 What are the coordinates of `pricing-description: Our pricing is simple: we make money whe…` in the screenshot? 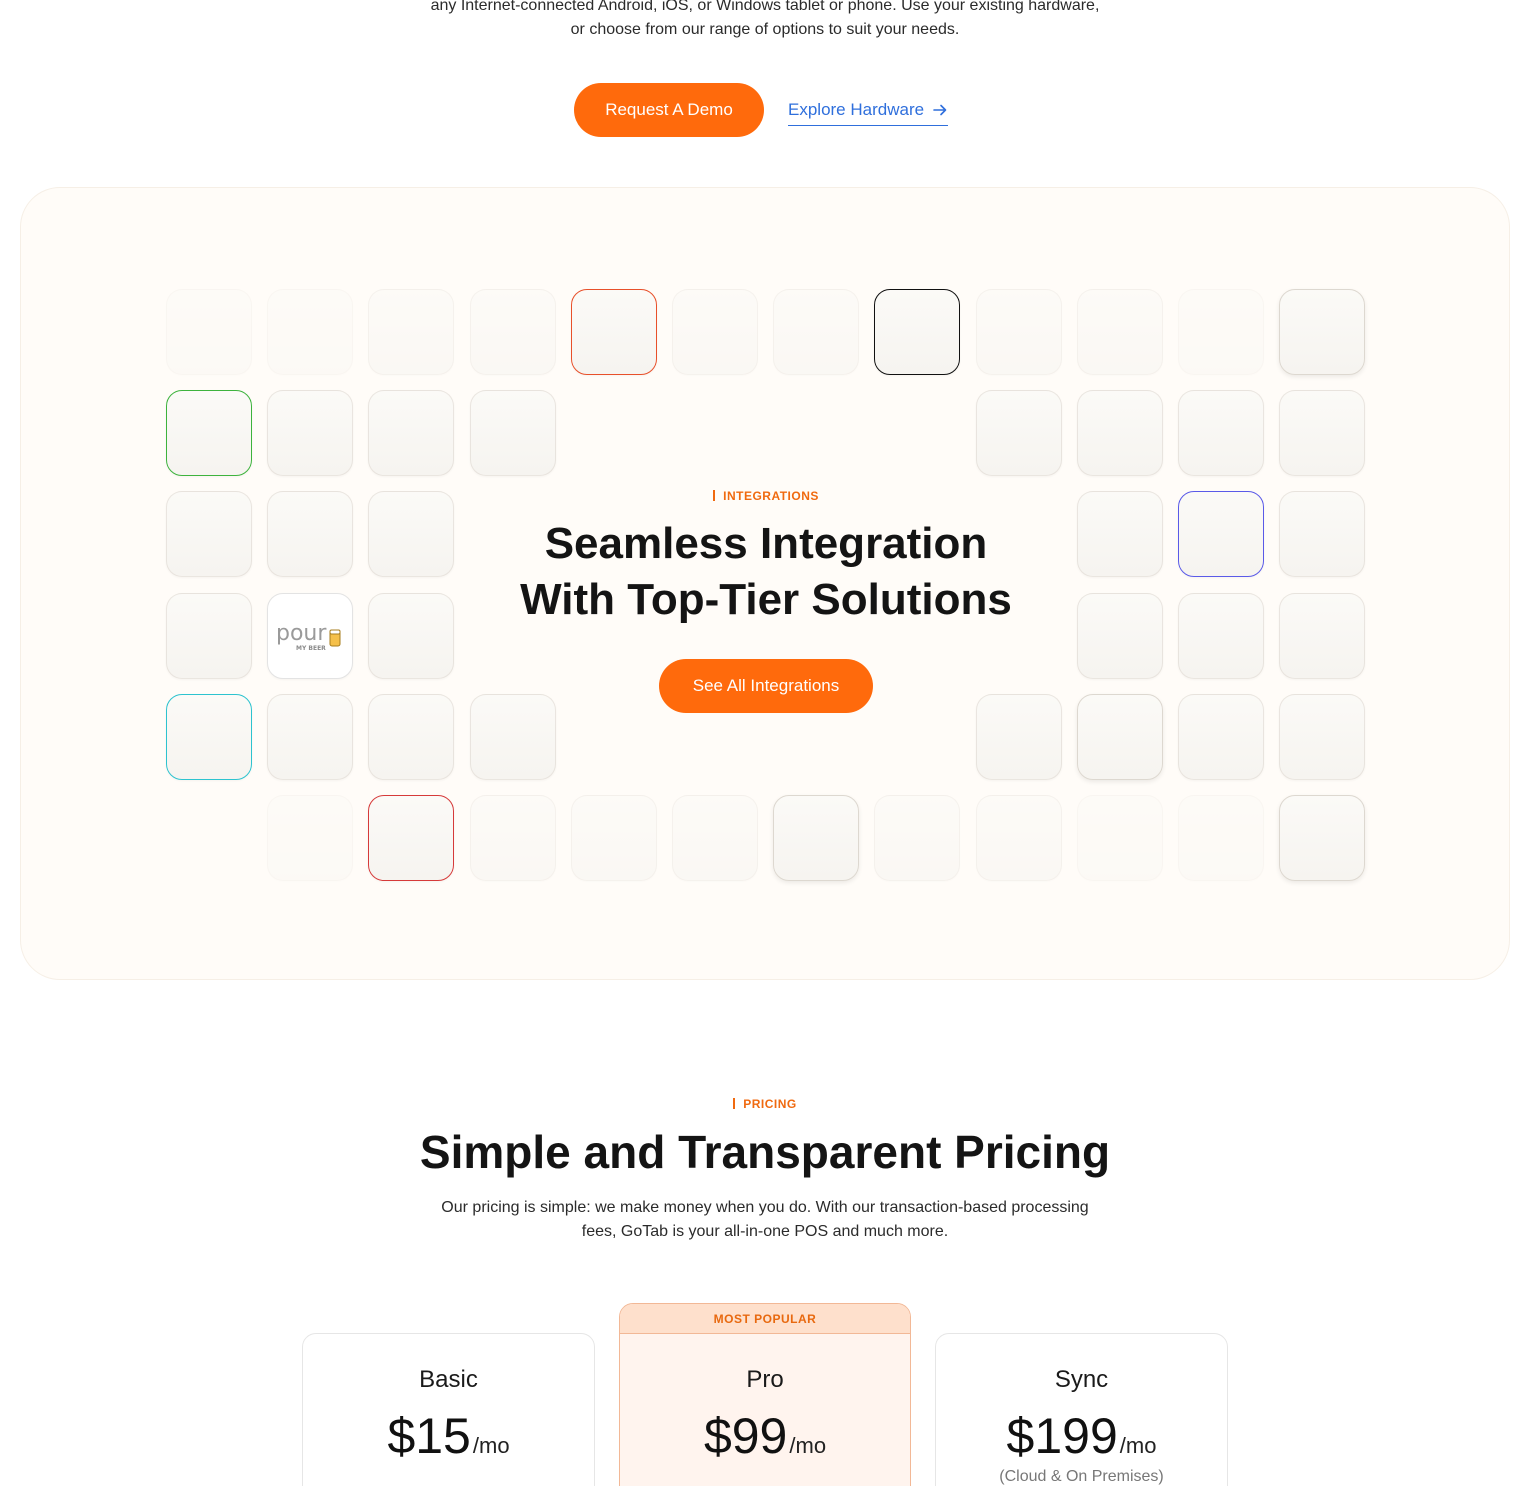 It's located at (765, 1220).